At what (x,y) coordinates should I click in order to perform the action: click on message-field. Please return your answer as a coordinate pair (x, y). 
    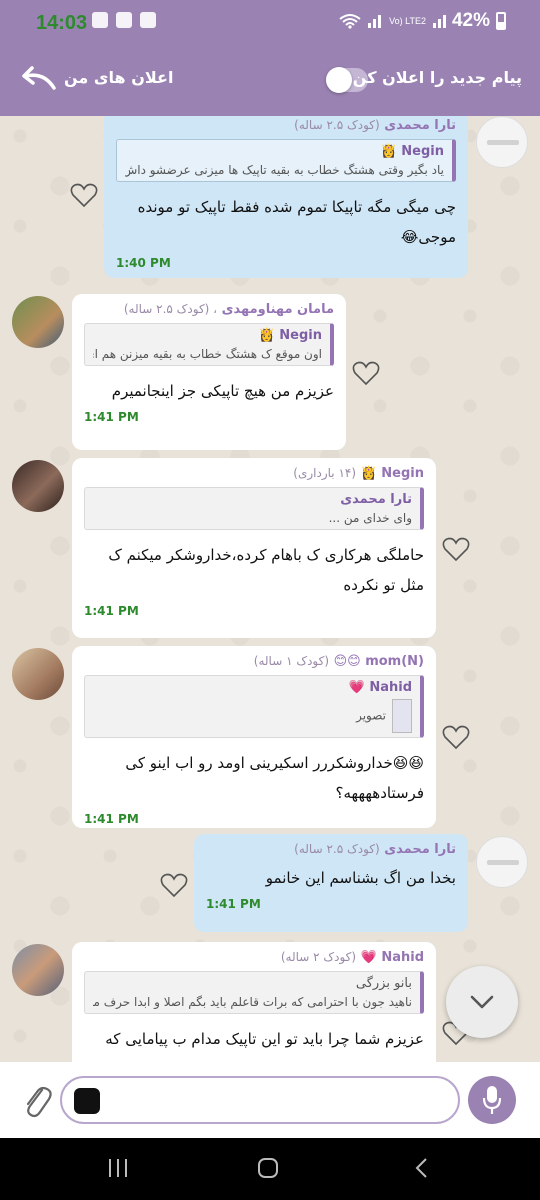
    Looking at the image, I should click on (260, 1100).